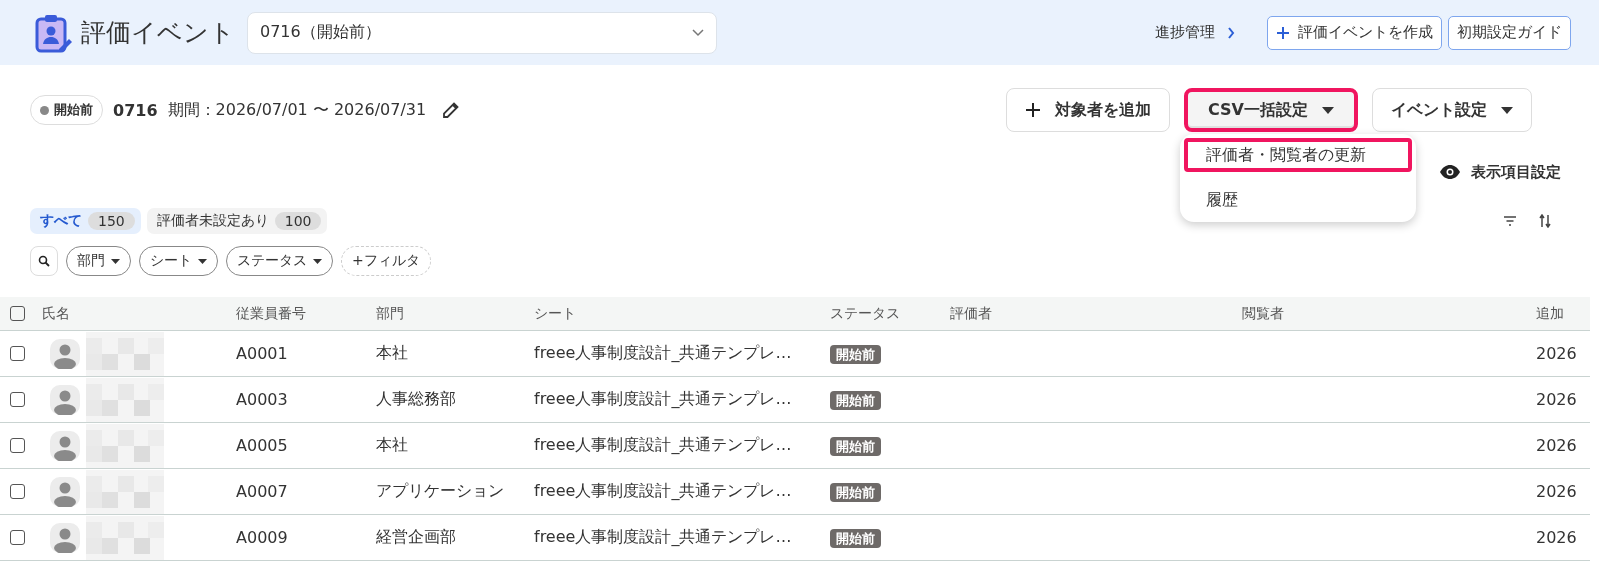 The image size is (1599, 565). I want to click on pencil-icon, so click(451, 110).